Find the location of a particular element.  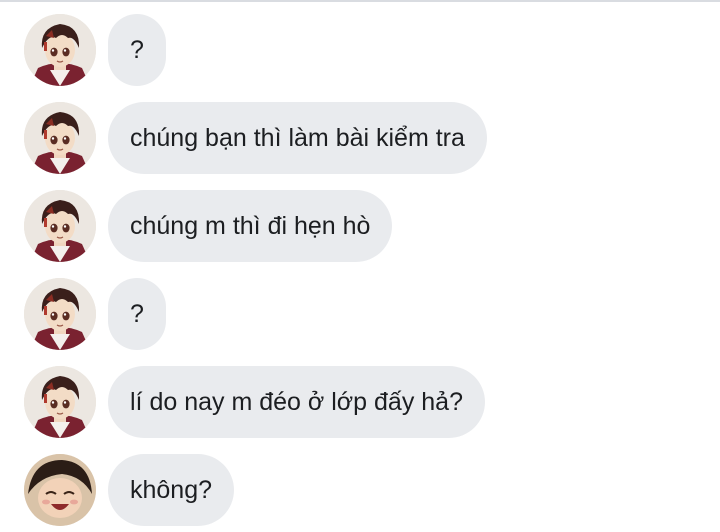

message-row: chúng m thì đi hẹn hò is located at coordinates (208, 226).